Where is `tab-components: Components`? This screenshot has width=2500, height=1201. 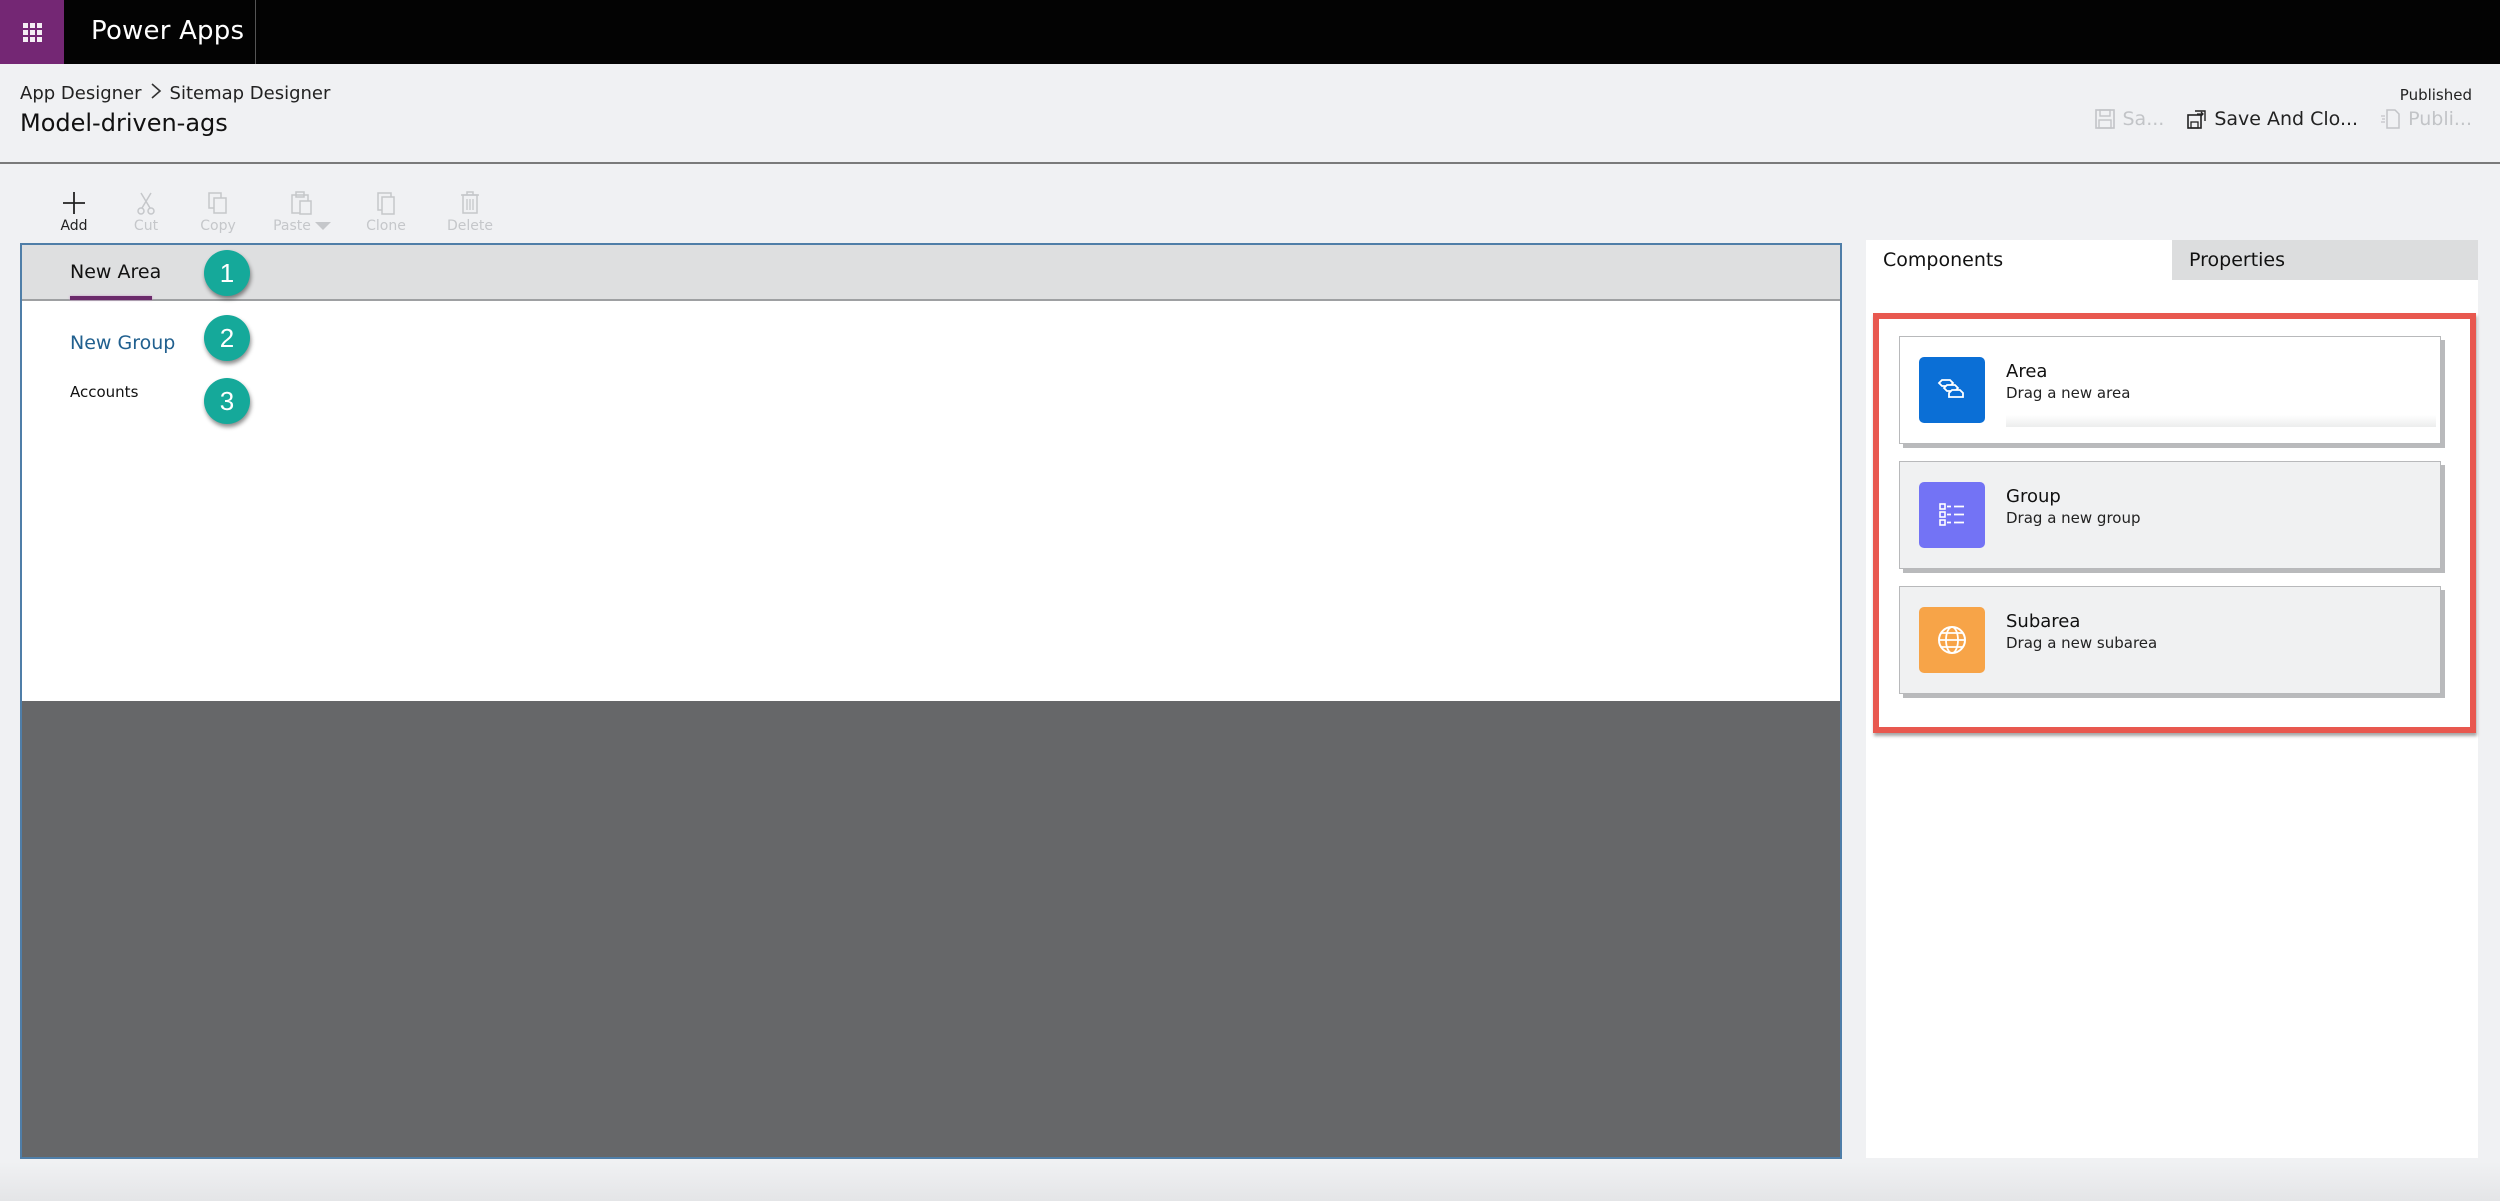 tab-components: Components is located at coordinates (2019, 260).